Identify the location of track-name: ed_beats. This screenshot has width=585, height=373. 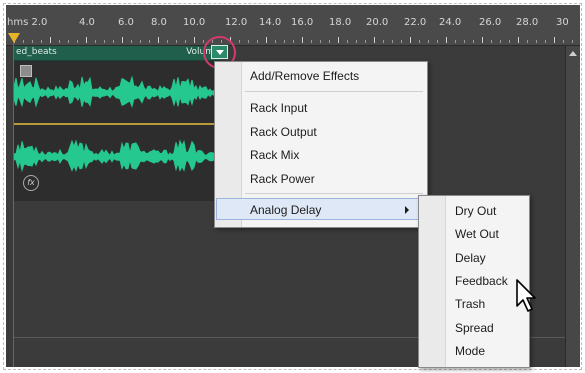
(36, 52).